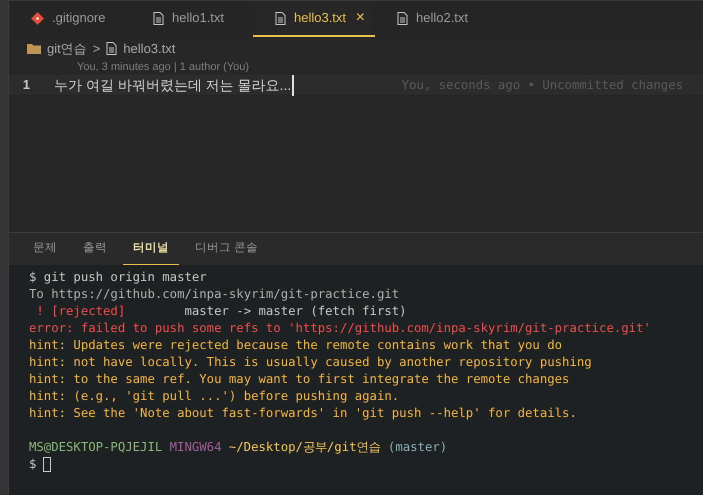  What do you see at coordinates (214, 294) in the screenshot?
I see `terminal-line: To https://github.com/inpa-skyrim/git-practice.git` at bounding box center [214, 294].